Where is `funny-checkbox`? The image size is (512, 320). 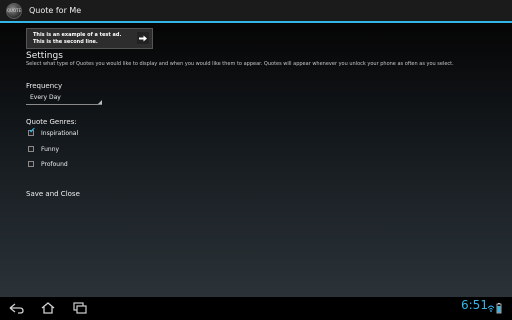 funny-checkbox is located at coordinates (31, 149).